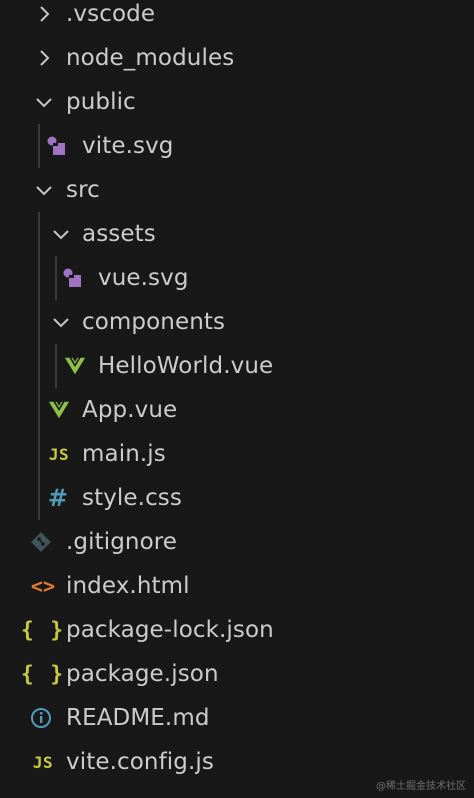 Image resolution: width=474 pixels, height=798 pixels. I want to click on tree-item-label: package-lock.json, so click(170, 630).